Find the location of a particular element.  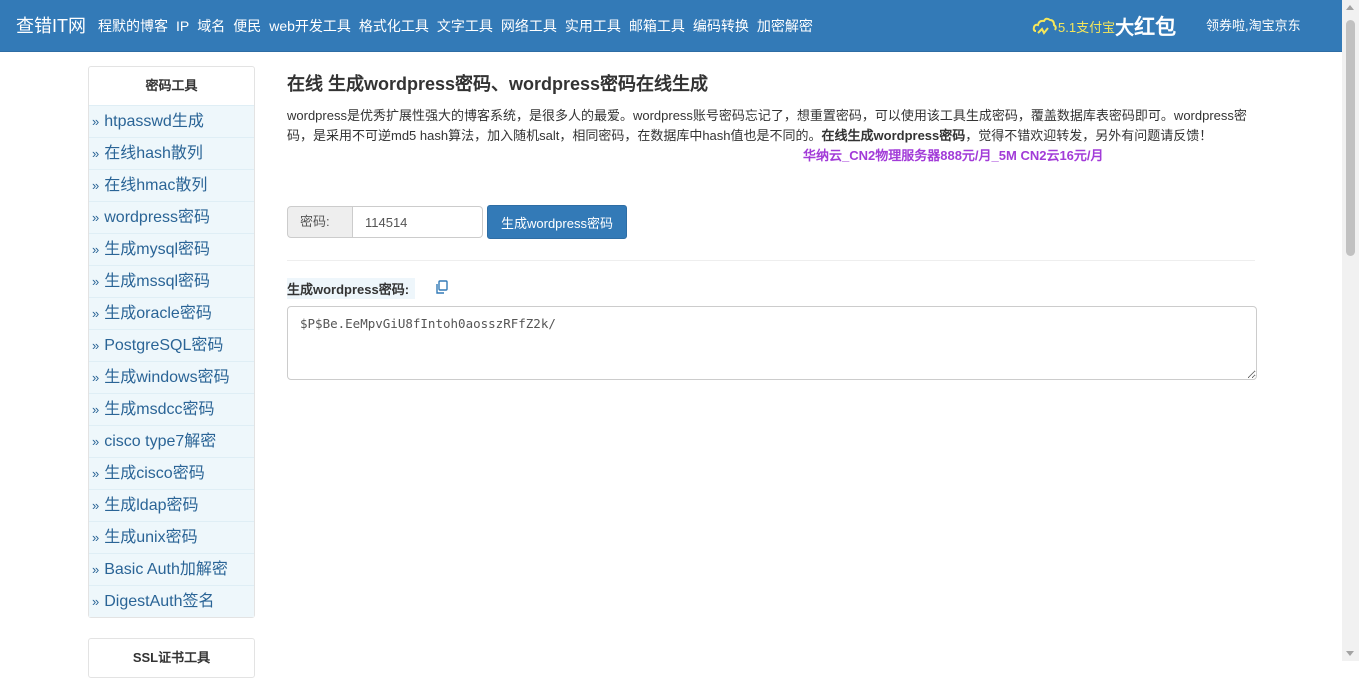

promo-small-text: 5.1支付宝 is located at coordinates (1087, 27).